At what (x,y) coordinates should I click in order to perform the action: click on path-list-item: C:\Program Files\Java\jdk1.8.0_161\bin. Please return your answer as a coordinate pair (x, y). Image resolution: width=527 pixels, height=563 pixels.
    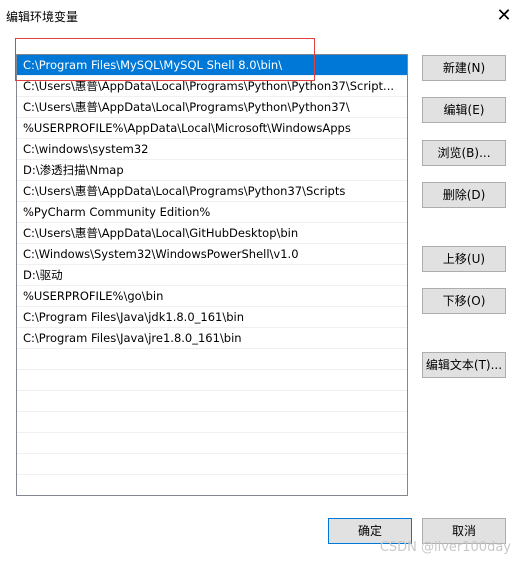
    Looking at the image, I should click on (212, 317).